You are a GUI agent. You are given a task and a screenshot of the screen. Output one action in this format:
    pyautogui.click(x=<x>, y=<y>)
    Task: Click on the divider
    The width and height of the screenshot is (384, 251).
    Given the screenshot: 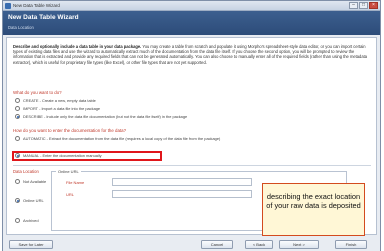 What is the action you would take?
    pyautogui.click(x=192, y=165)
    